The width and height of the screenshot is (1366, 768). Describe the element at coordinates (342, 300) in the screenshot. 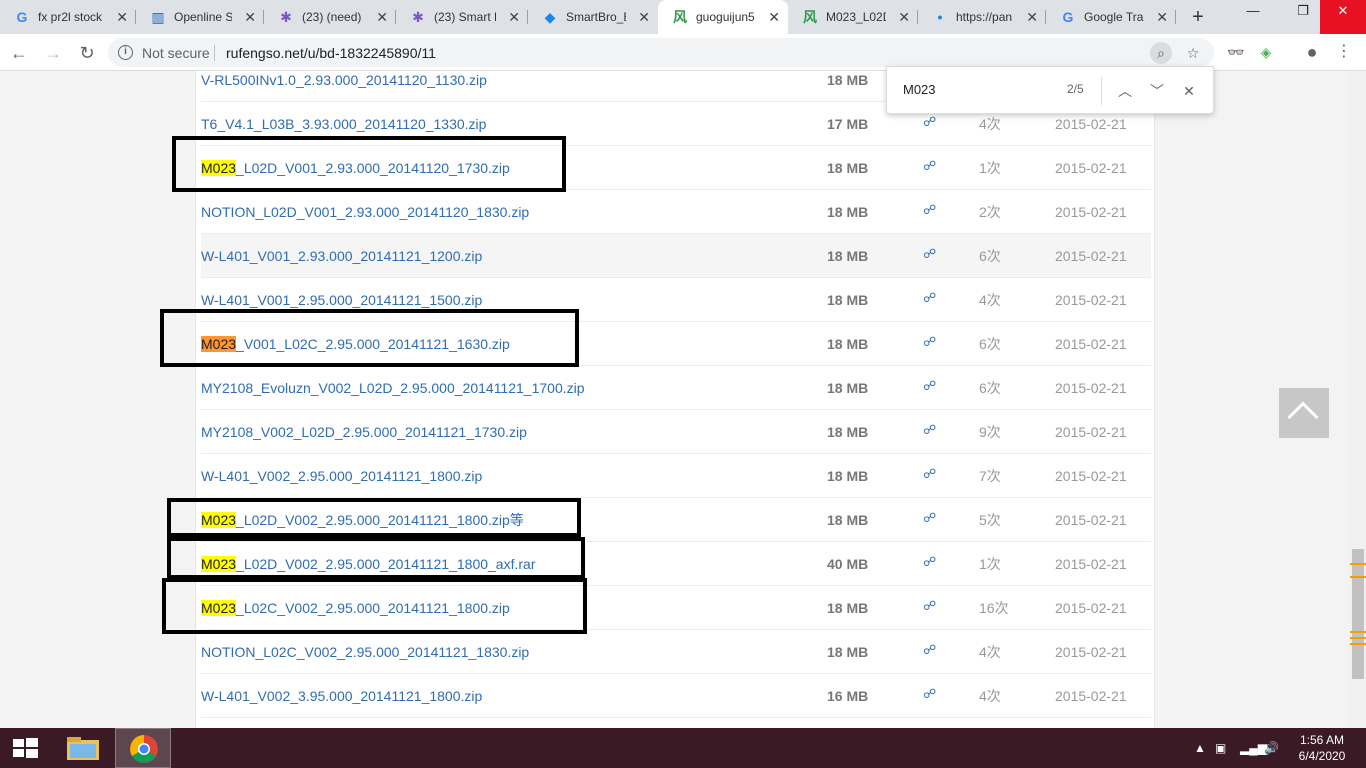

I see `file-name-text: W-L401_V001_2.95.000_20141121_1500.zip` at that location.